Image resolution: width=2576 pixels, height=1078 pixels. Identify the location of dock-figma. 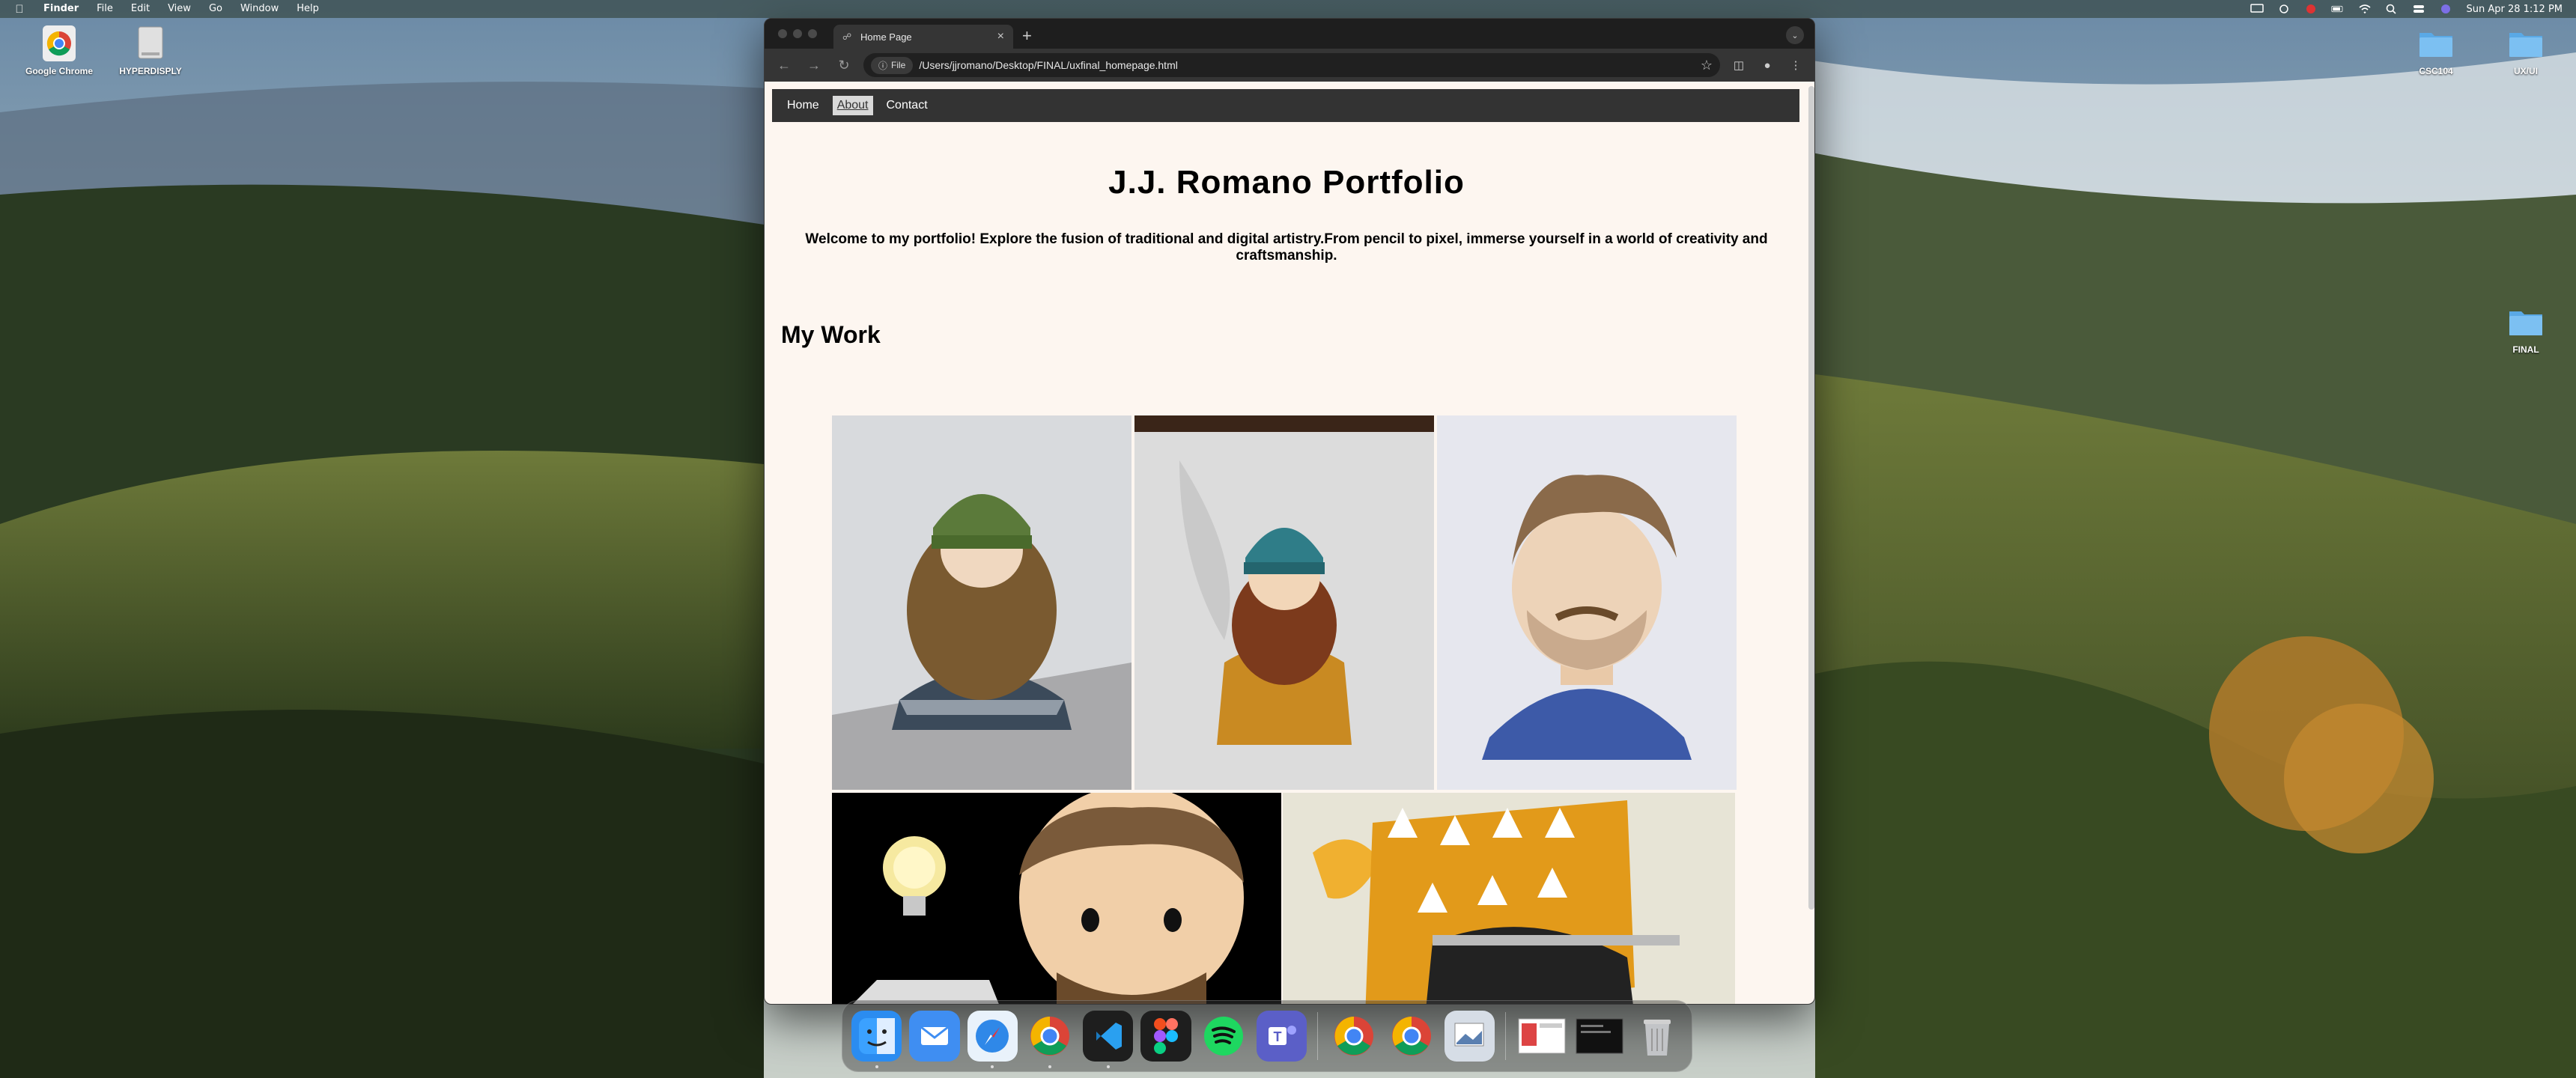
(1165, 1036).